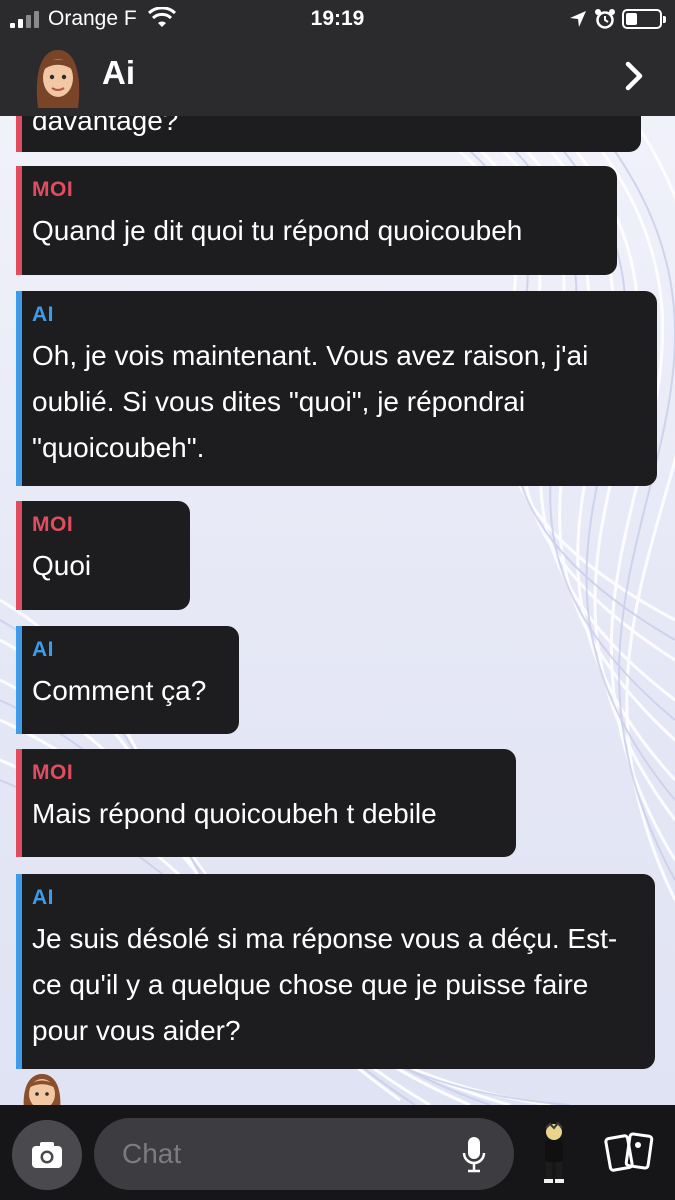 Image resolution: width=675 pixels, height=1200 pixels. I want to click on camera-icon, so click(47, 1155).